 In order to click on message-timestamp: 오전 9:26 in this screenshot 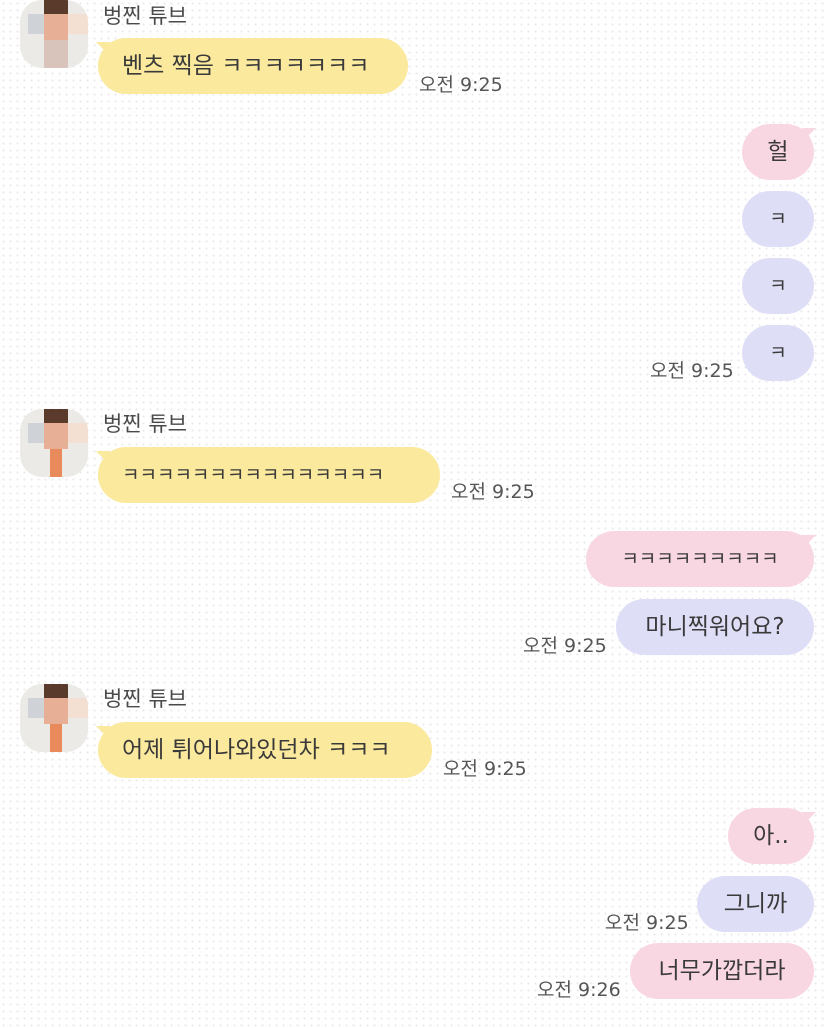, I will do `click(579, 990)`.